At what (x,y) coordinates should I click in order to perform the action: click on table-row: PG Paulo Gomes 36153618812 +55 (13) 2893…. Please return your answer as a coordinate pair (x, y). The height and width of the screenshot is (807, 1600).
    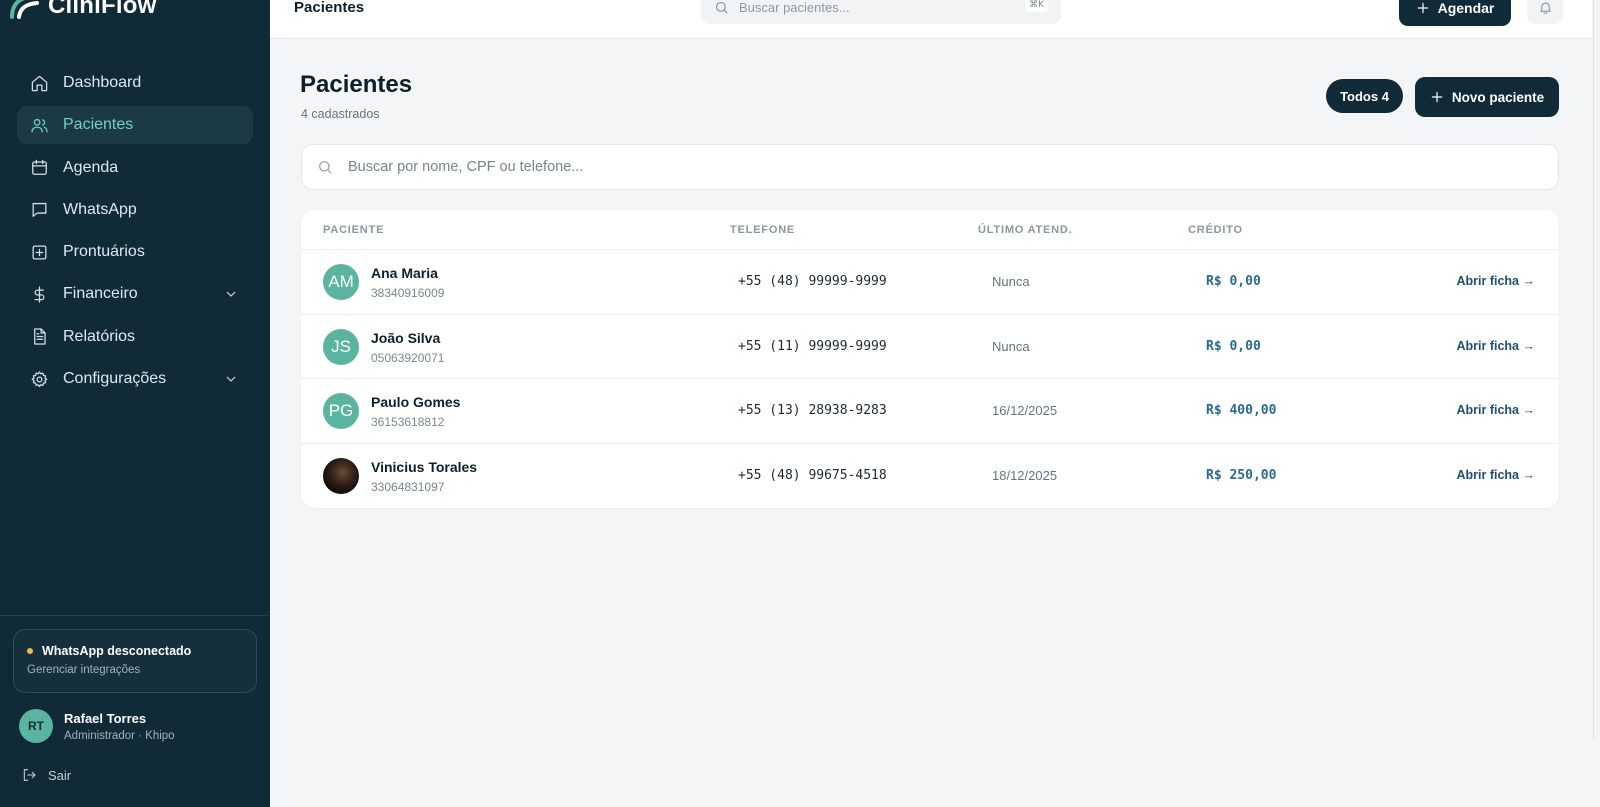
    Looking at the image, I should click on (930, 411).